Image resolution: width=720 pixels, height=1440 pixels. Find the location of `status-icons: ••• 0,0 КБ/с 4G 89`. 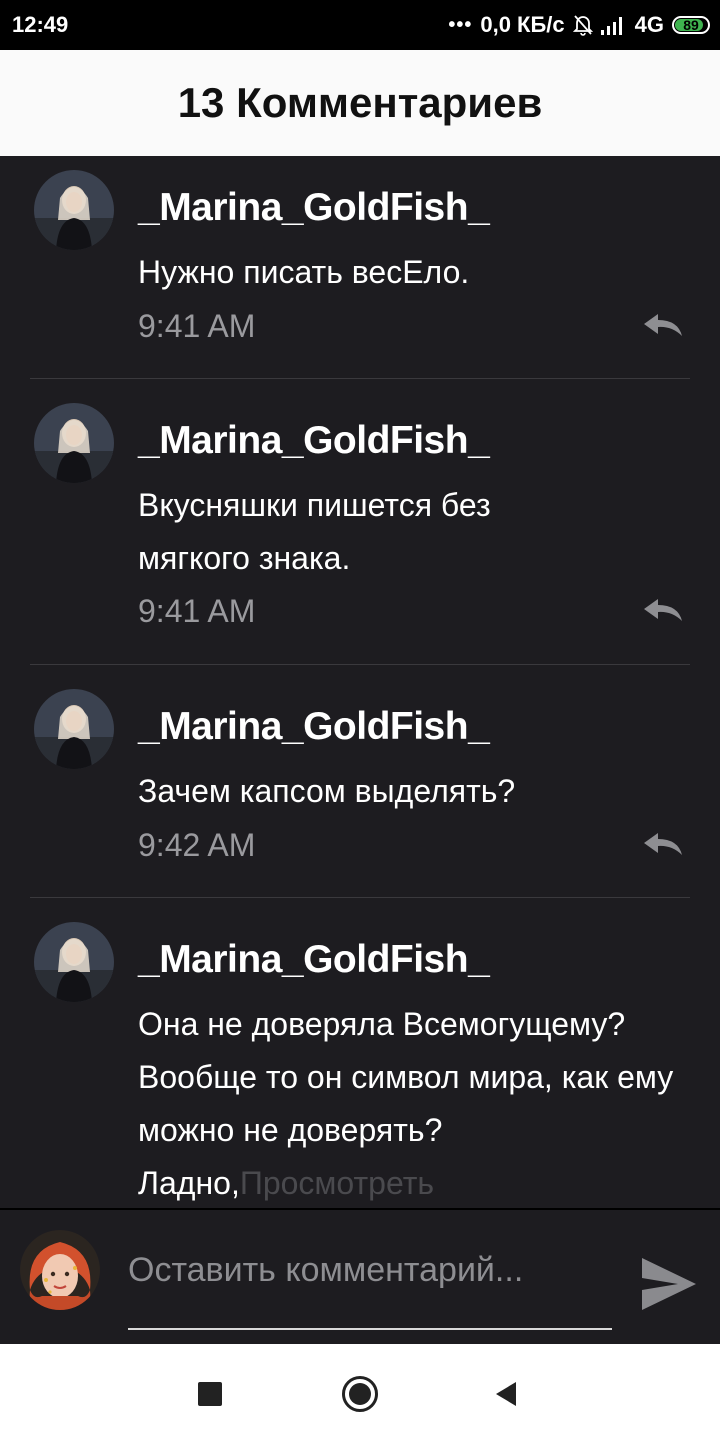

status-icons: ••• 0,0 КБ/с 4G 89 is located at coordinates (579, 25).